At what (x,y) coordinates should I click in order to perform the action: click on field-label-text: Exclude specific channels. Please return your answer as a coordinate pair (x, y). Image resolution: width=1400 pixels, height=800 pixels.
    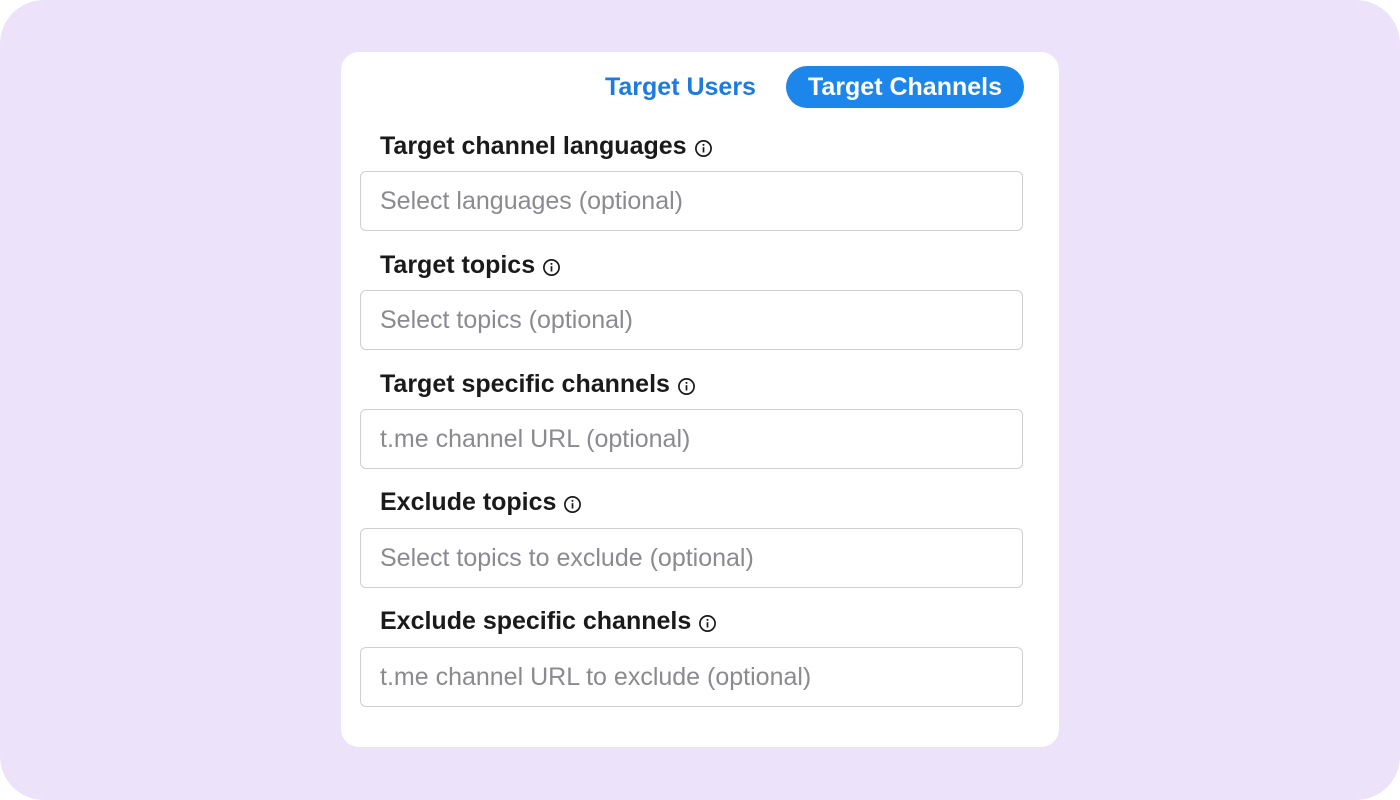
    Looking at the image, I should click on (536, 621).